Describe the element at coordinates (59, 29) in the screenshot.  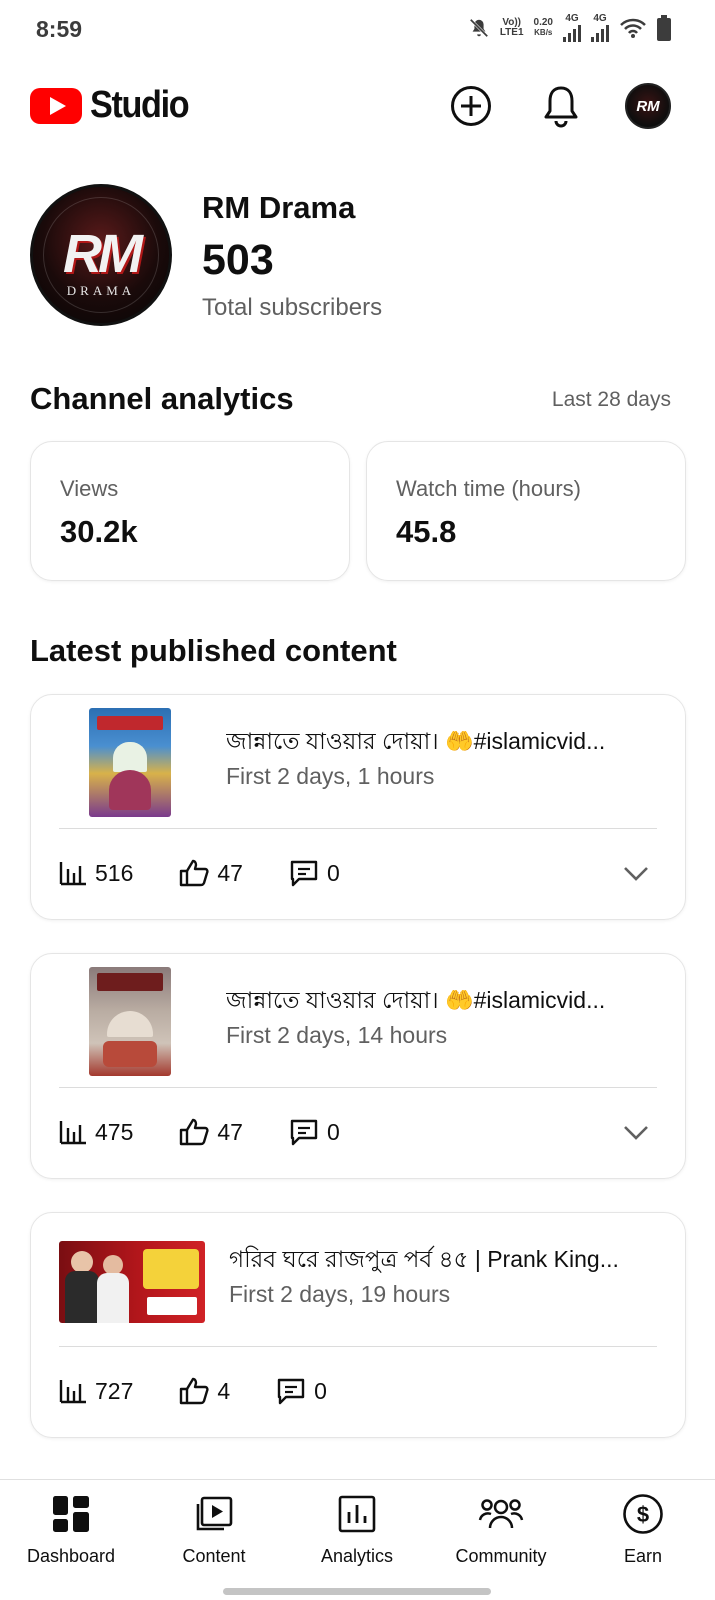
I see `status-time: 8:59` at that location.